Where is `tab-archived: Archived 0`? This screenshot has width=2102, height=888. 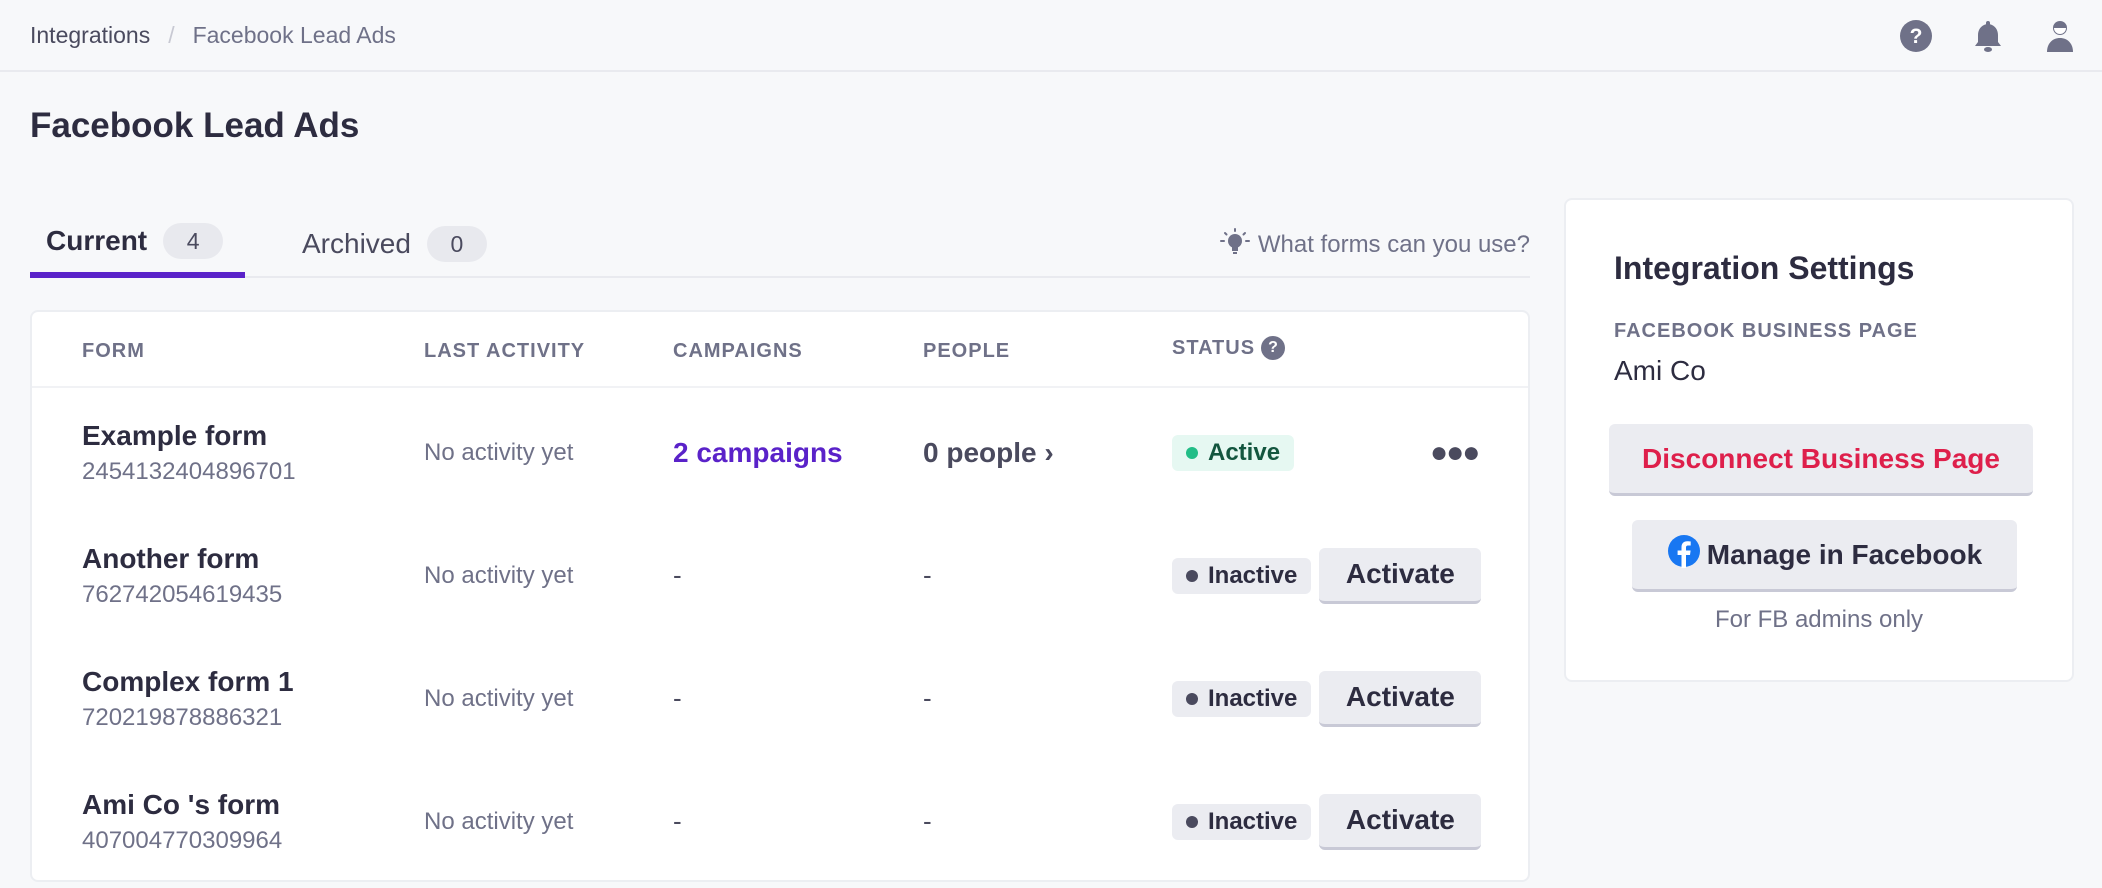
tab-archived: Archived 0 is located at coordinates (394, 244).